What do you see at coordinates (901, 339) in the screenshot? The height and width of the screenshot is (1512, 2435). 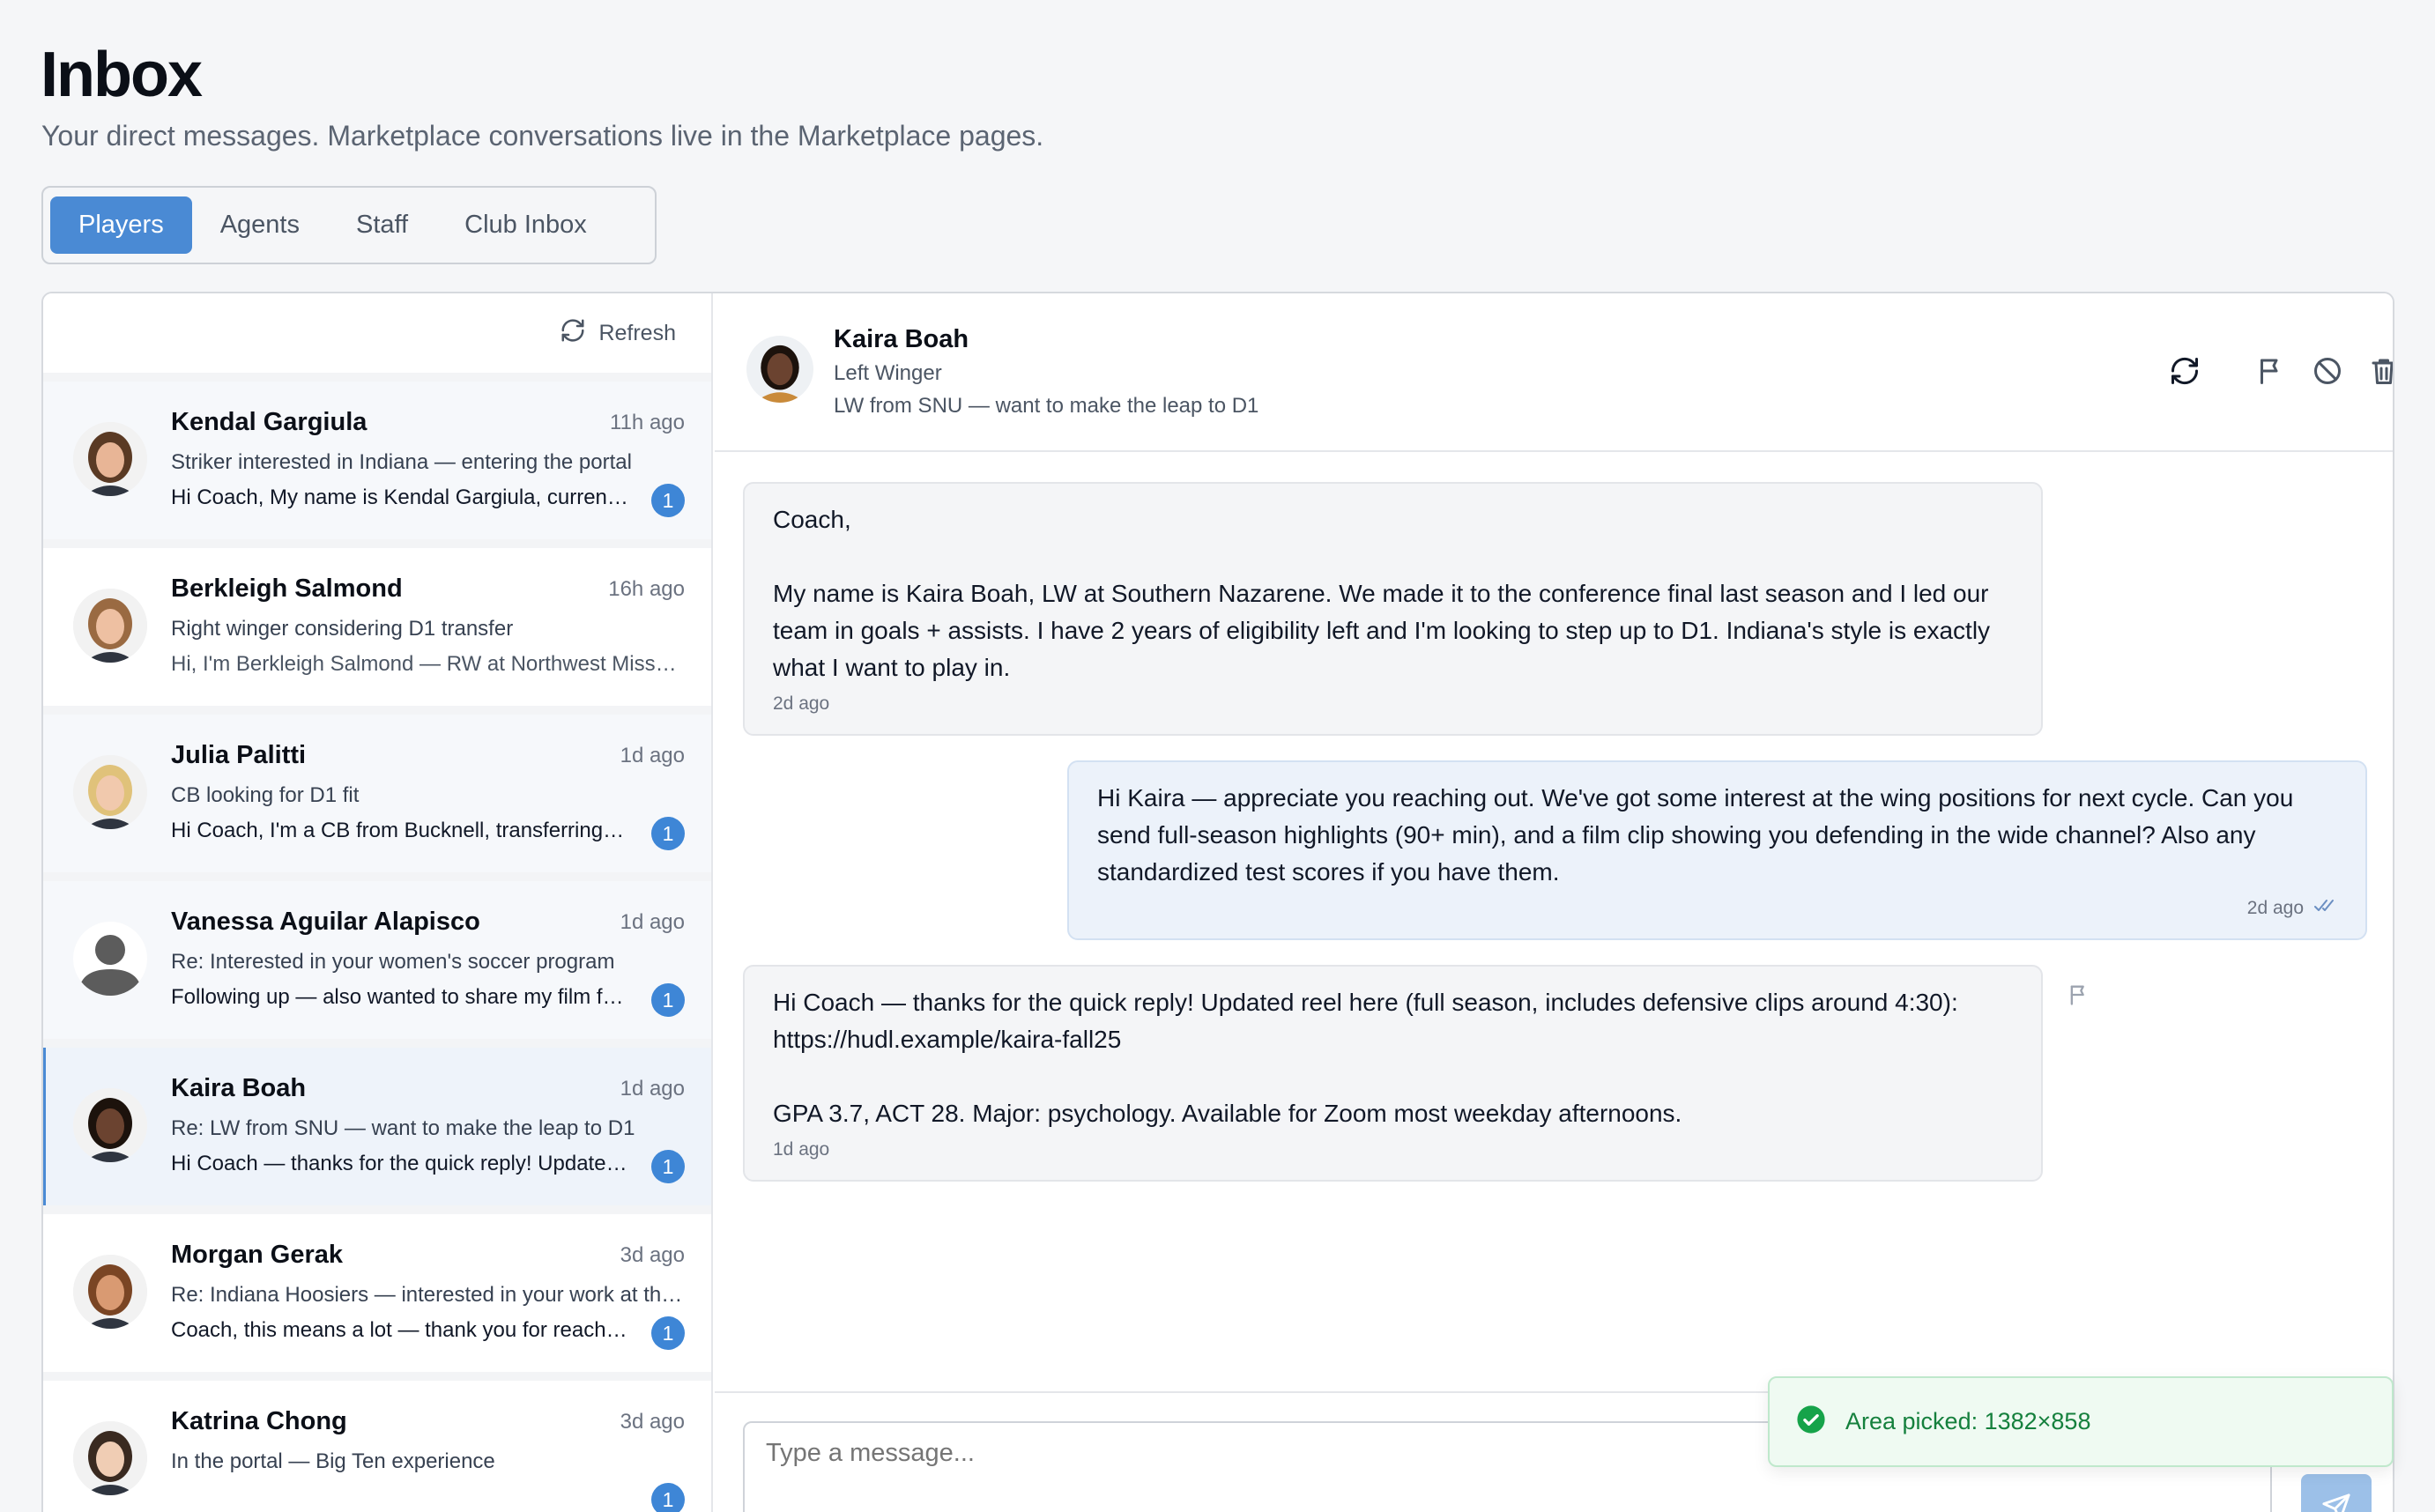 I see `chat-contact-name: Kaira Boah` at bounding box center [901, 339].